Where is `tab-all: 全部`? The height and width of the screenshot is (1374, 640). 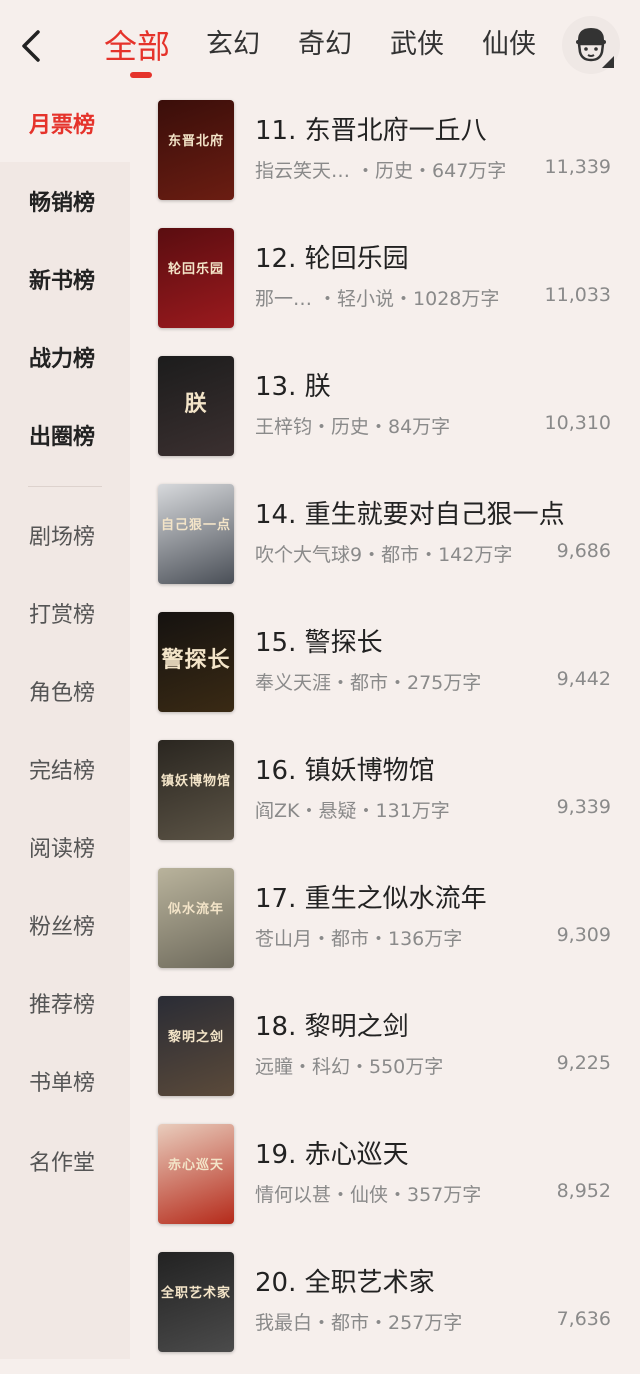
tab-all: 全部 is located at coordinates (137, 44).